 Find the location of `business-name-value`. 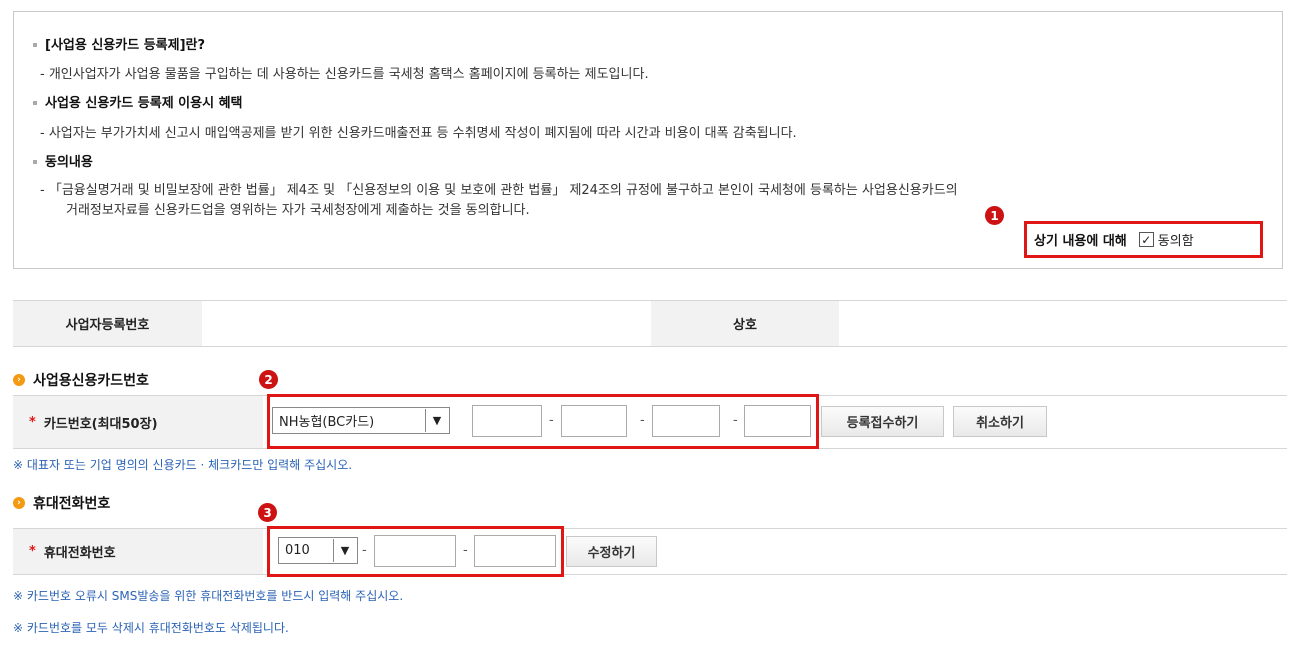

business-name-value is located at coordinates (1063, 323).